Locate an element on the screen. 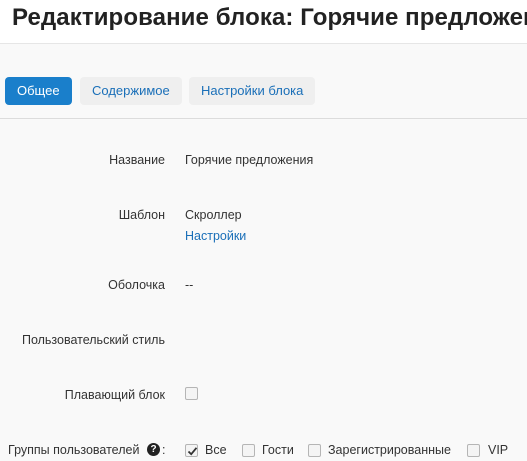 Image resolution: width=527 pixels, height=461 pixels. group-registered-checkbox is located at coordinates (314, 450).